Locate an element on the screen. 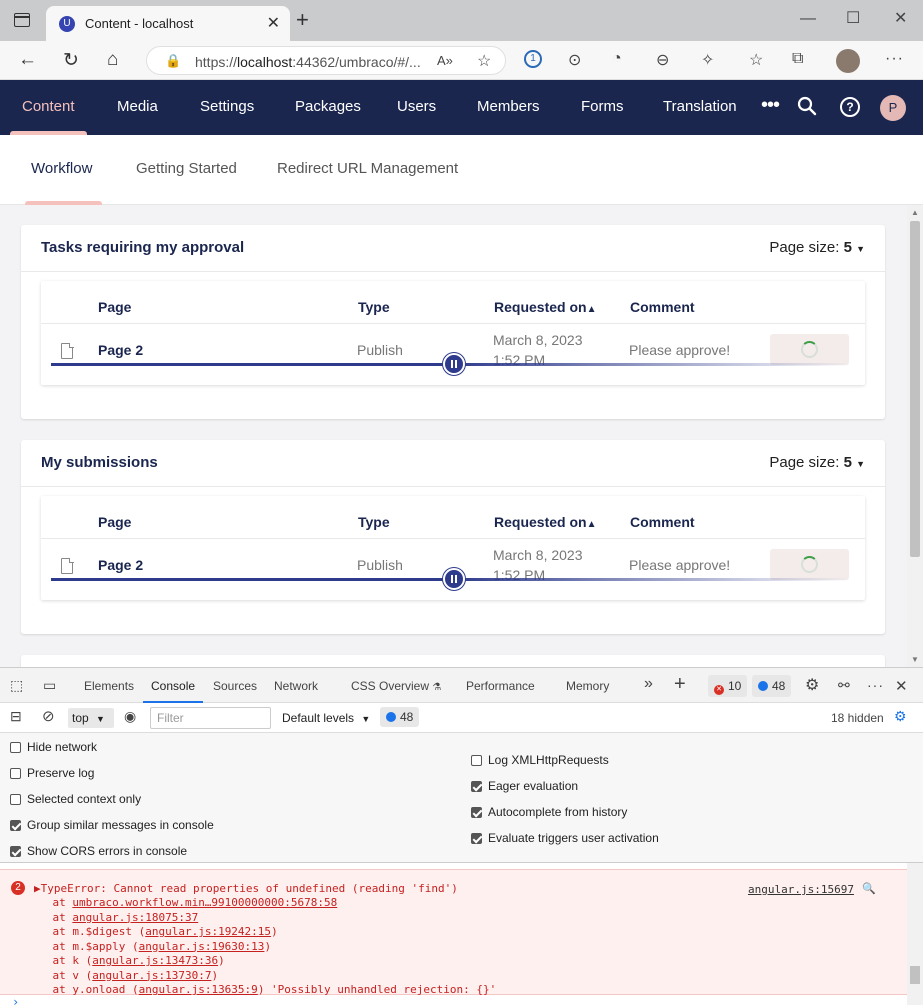  scroll-down-icon: ▼ is located at coordinates (915, 659).